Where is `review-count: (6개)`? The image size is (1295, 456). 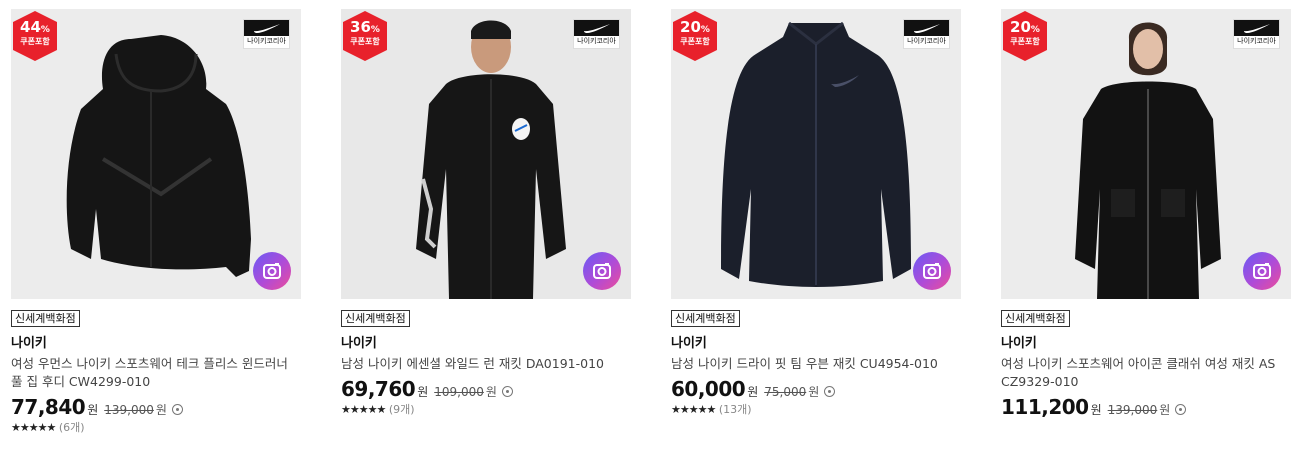 review-count: (6개) is located at coordinates (71, 427).